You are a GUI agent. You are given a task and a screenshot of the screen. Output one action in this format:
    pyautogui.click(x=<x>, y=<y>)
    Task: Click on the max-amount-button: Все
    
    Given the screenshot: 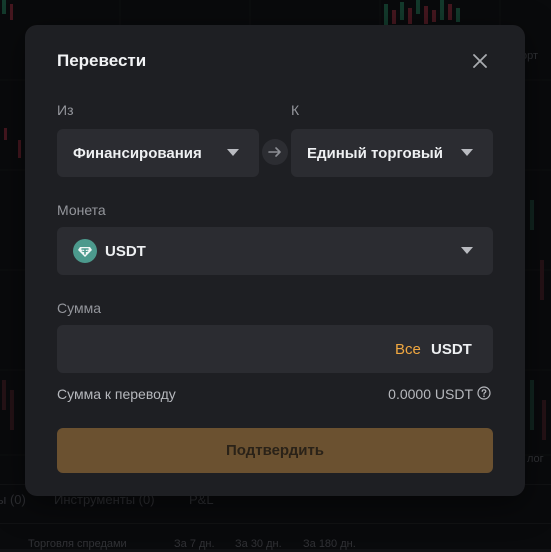 What is the action you would take?
    pyautogui.click(x=408, y=349)
    